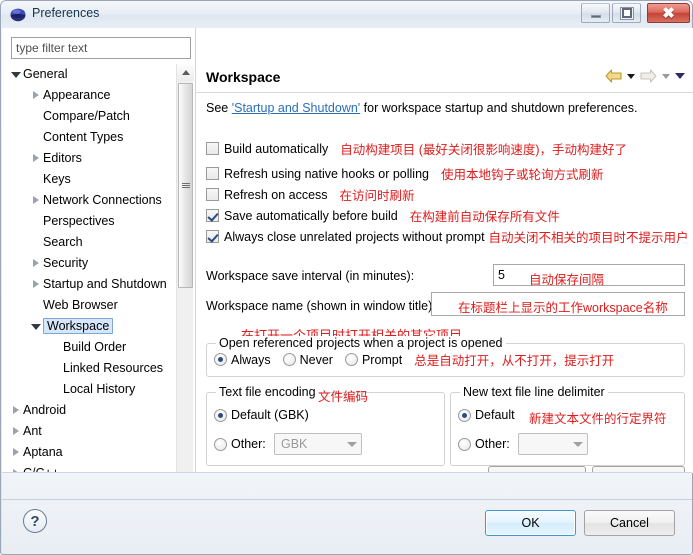  What do you see at coordinates (629, 523) in the screenshot?
I see `cancel-button: Cancel` at bounding box center [629, 523].